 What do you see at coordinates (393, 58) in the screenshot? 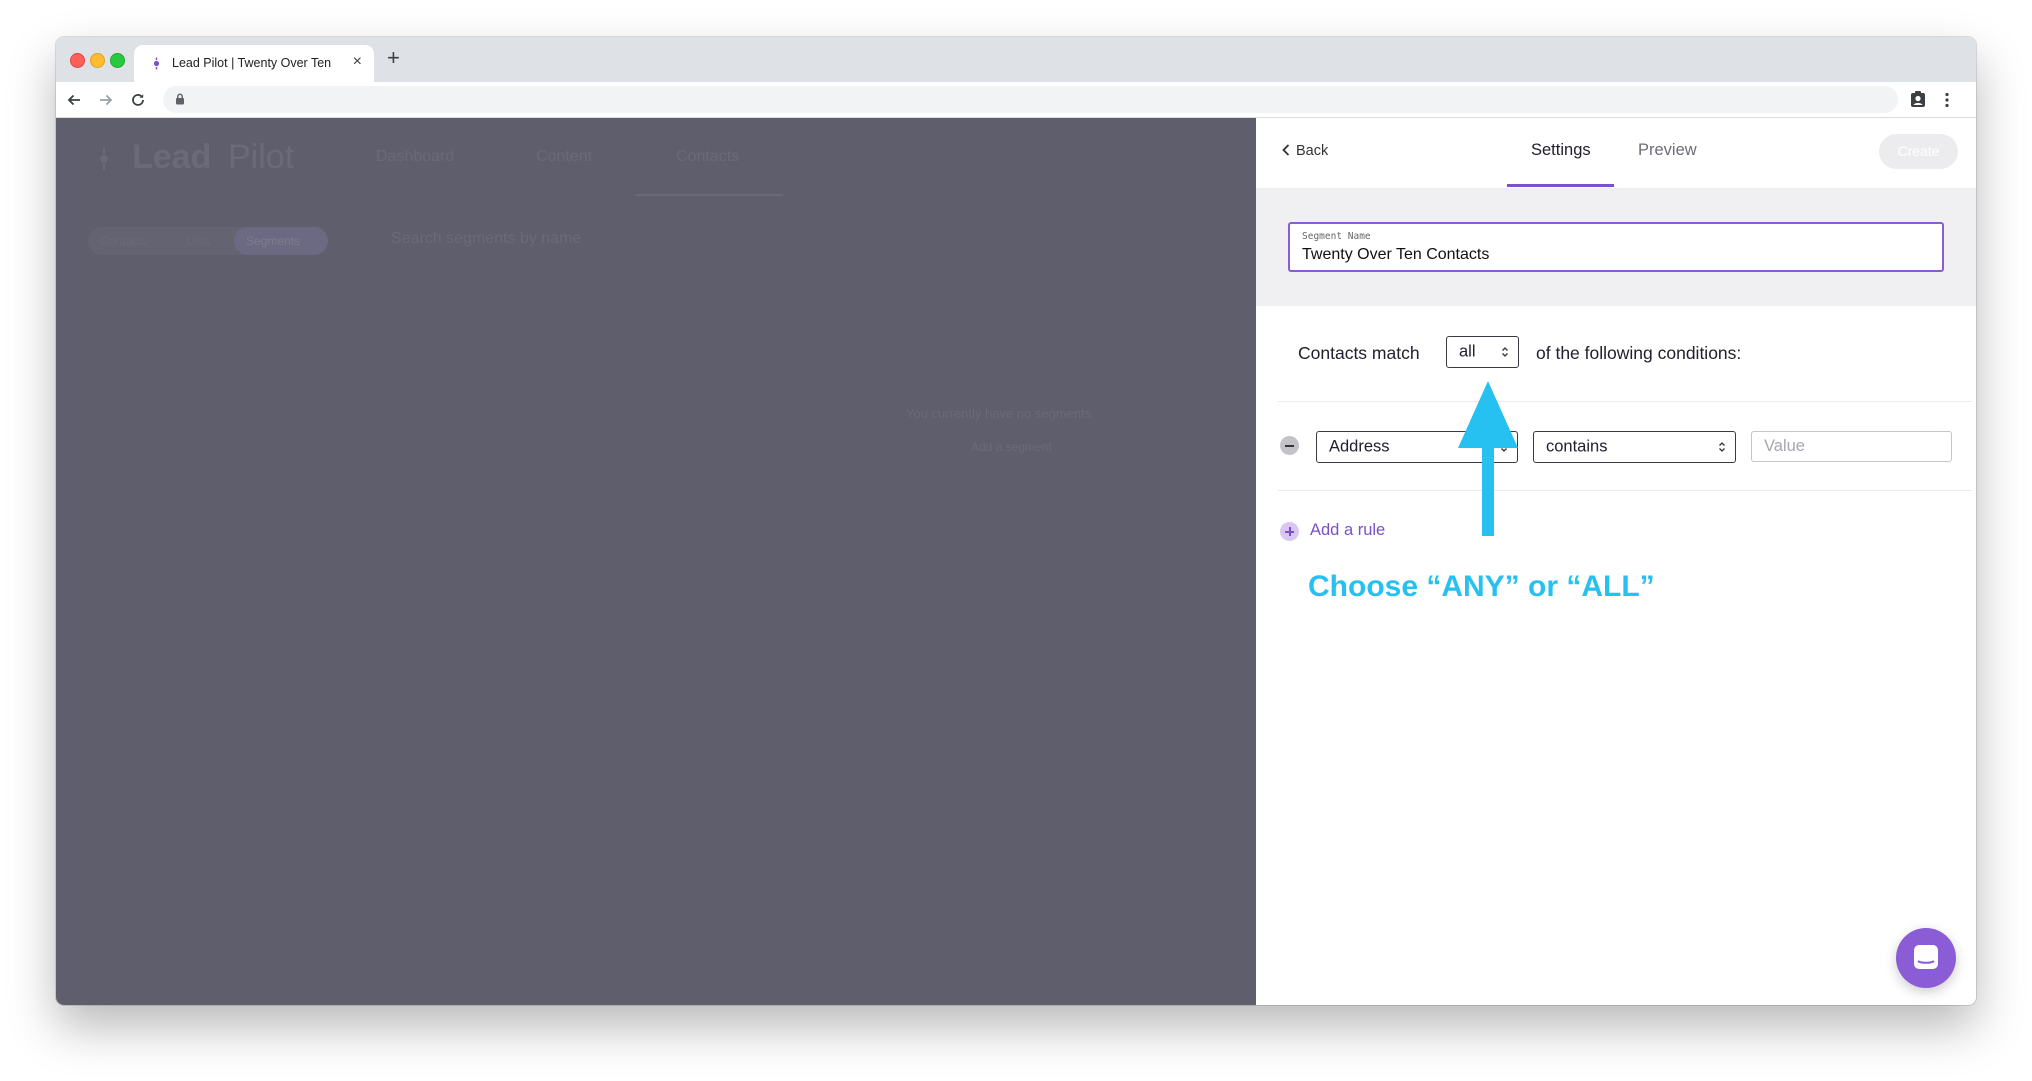
I see `new-tab-button: +` at bounding box center [393, 58].